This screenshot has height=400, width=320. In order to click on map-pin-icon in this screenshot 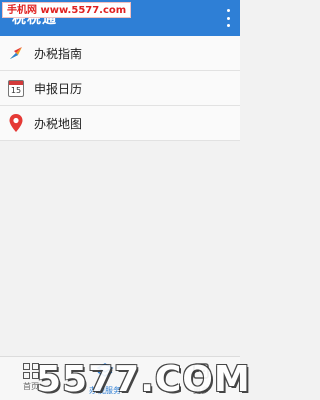, I will do `click(16, 123)`.